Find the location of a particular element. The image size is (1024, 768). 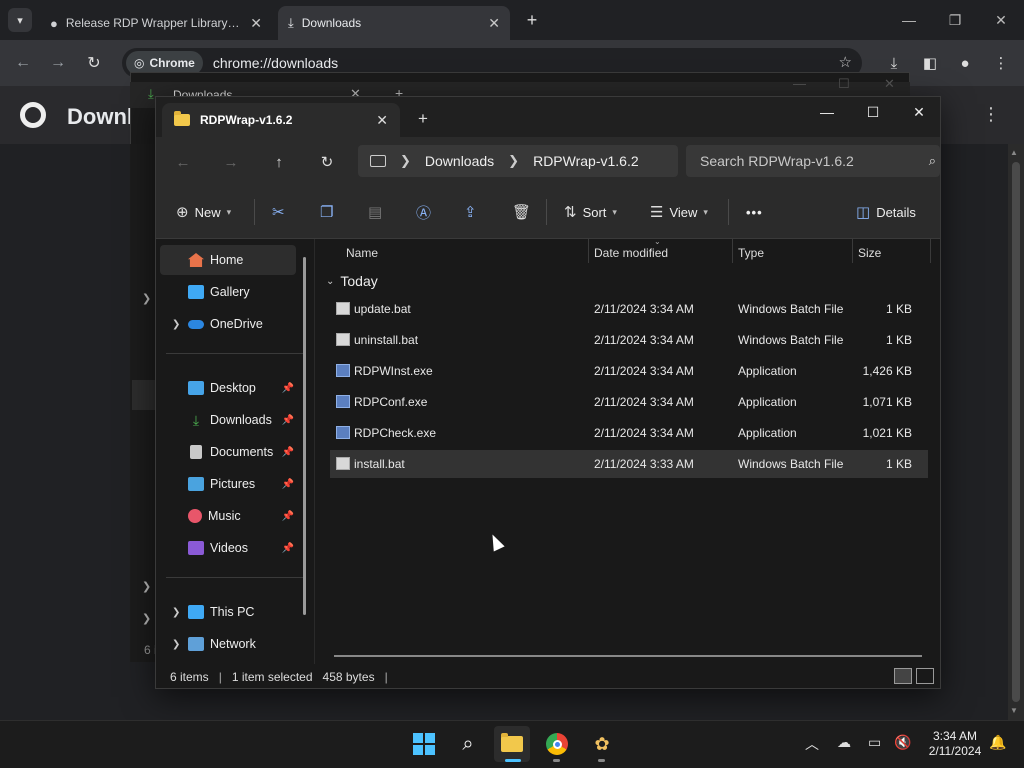

scroll-down-icon: ▼ is located at coordinates (1014, 710).